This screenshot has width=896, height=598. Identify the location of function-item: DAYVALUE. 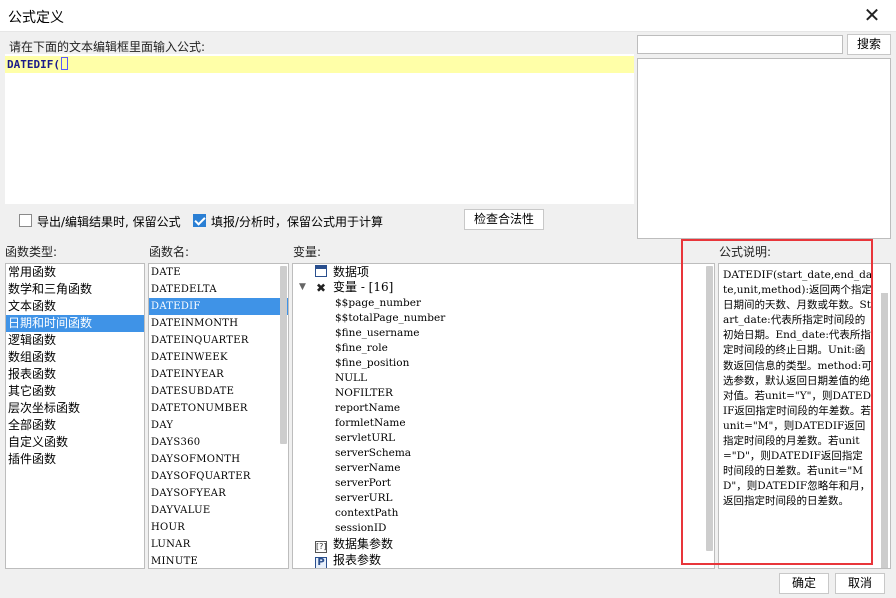
(218, 510).